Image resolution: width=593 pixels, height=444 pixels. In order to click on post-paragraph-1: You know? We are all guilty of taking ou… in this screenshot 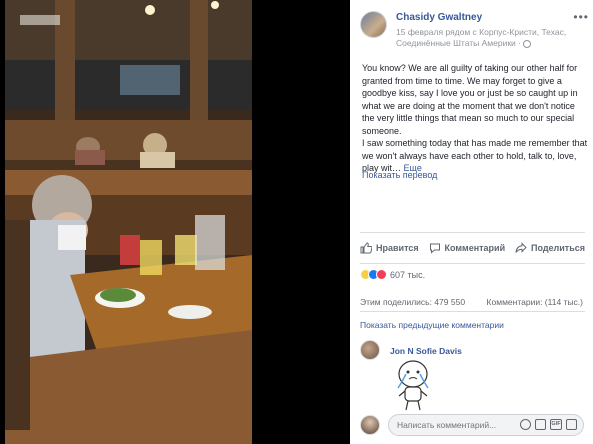, I will do `click(470, 99)`.